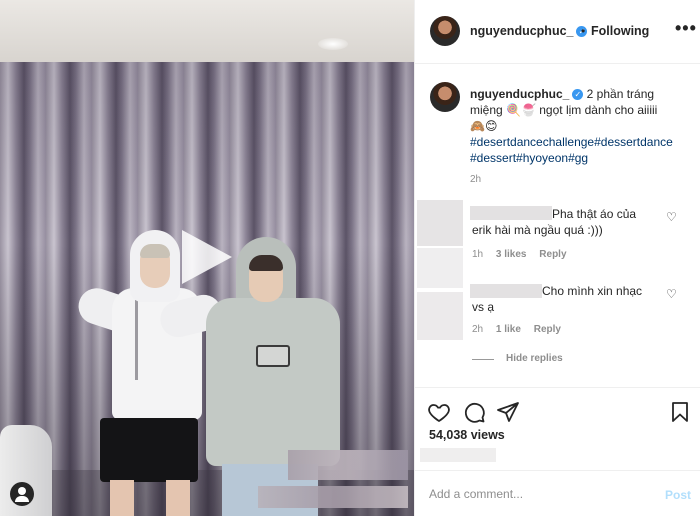 The height and width of the screenshot is (516, 700). I want to click on hashtag-link: #dessert#hyoyeon#gg, so click(529, 158).